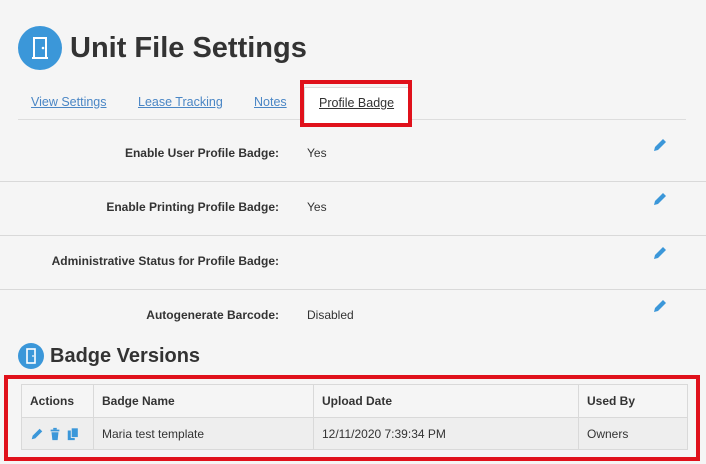 The width and height of the screenshot is (706, 464). I want to click on badge-name-cell: Maria test template, so click(203, 433).